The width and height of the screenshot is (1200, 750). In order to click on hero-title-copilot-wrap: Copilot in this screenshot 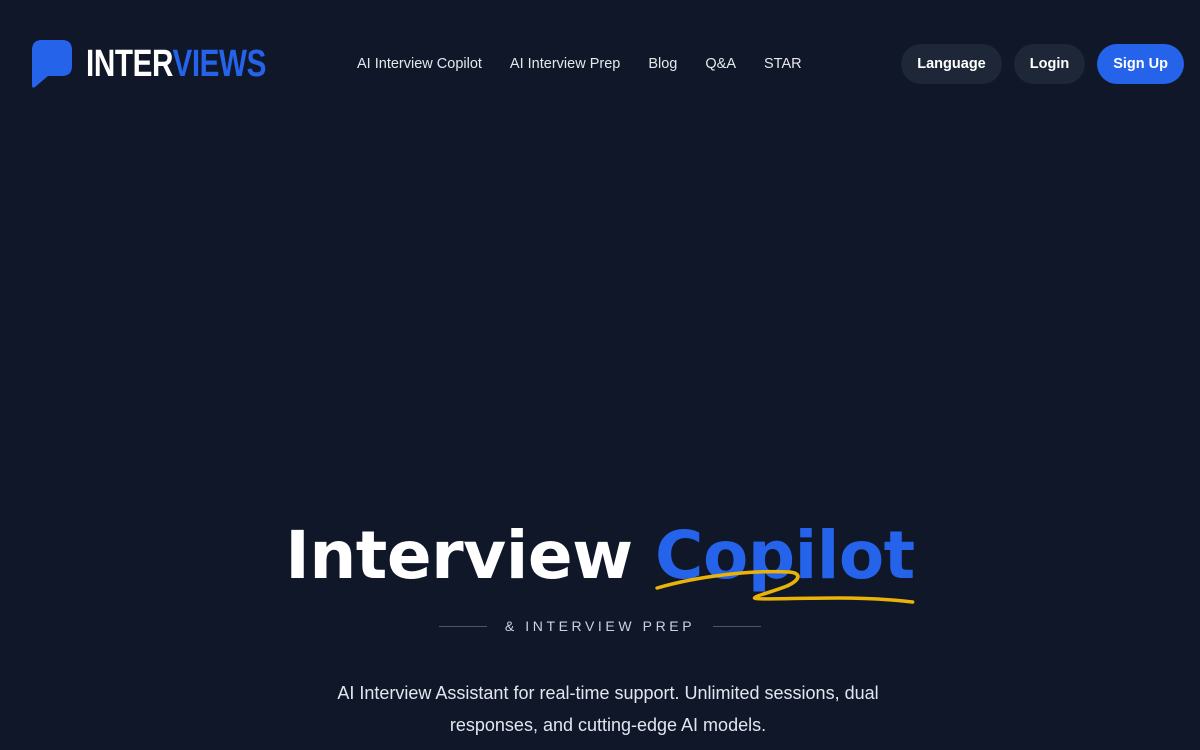, I will do `click(785, 558)`.